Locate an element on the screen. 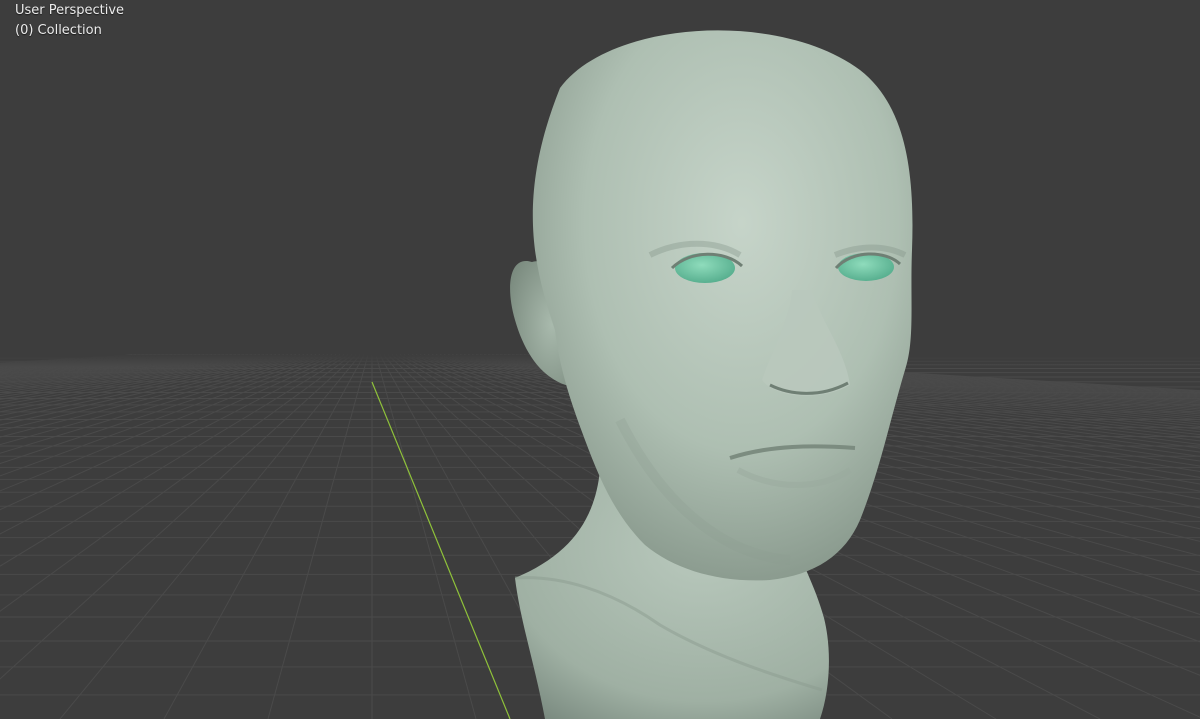 This screenshot has width=1200, height=719. viewport-info-overlay: User Perspective (0) Collection is located at coordinates (69, 21).